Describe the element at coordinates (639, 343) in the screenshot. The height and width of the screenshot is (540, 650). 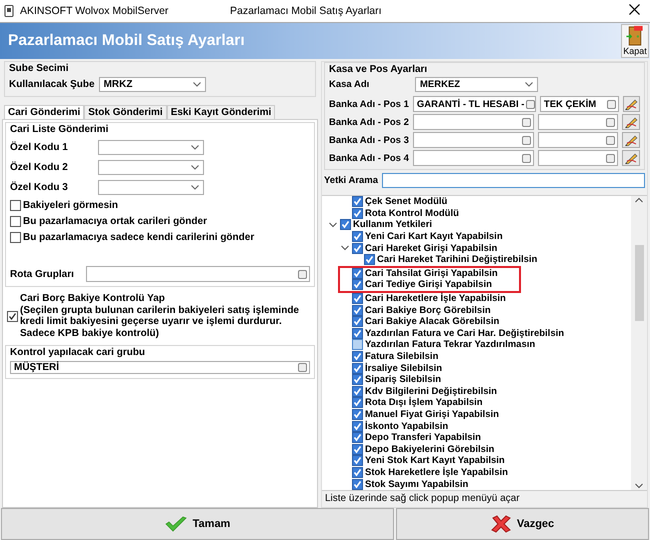
I see `scrollbar` at that location.